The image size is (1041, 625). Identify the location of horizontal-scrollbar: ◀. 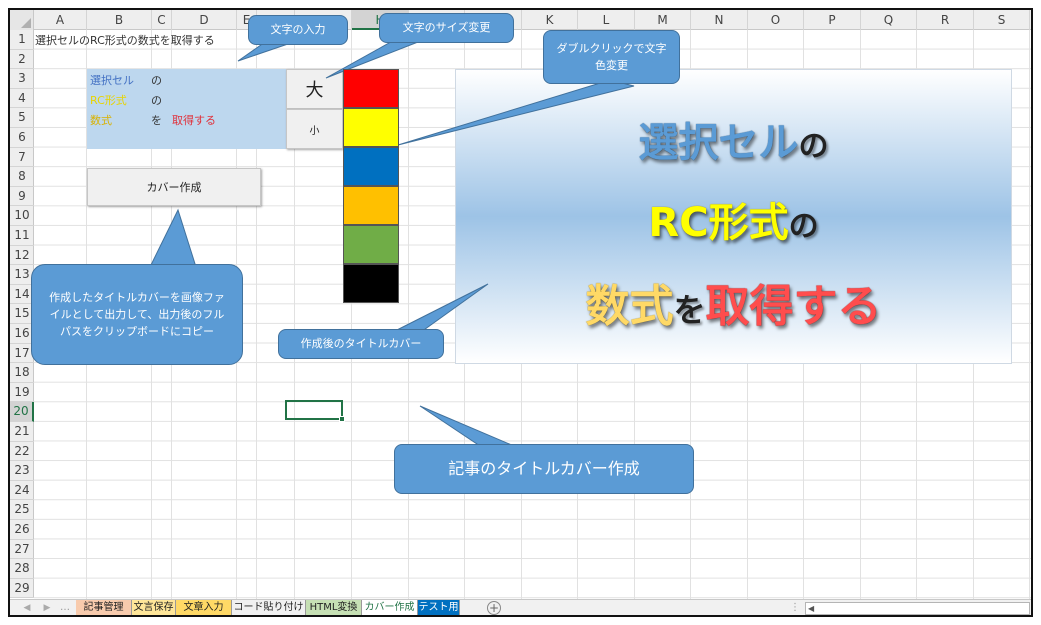
(917, 608).